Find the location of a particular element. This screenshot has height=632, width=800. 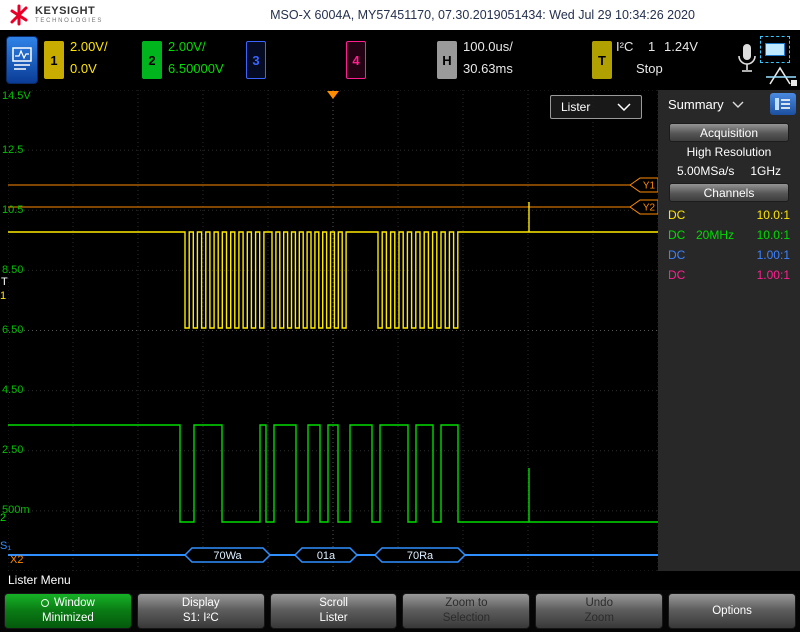

ch1-scale: 2.00V/ is located at coordinates (89, 46).